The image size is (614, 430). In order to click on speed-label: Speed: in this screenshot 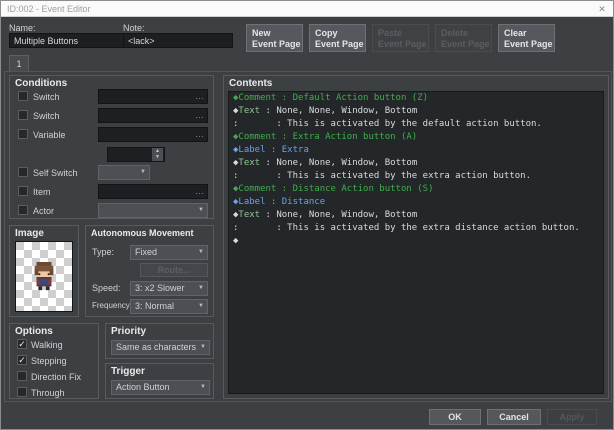, I will do `click(106, 288)`.